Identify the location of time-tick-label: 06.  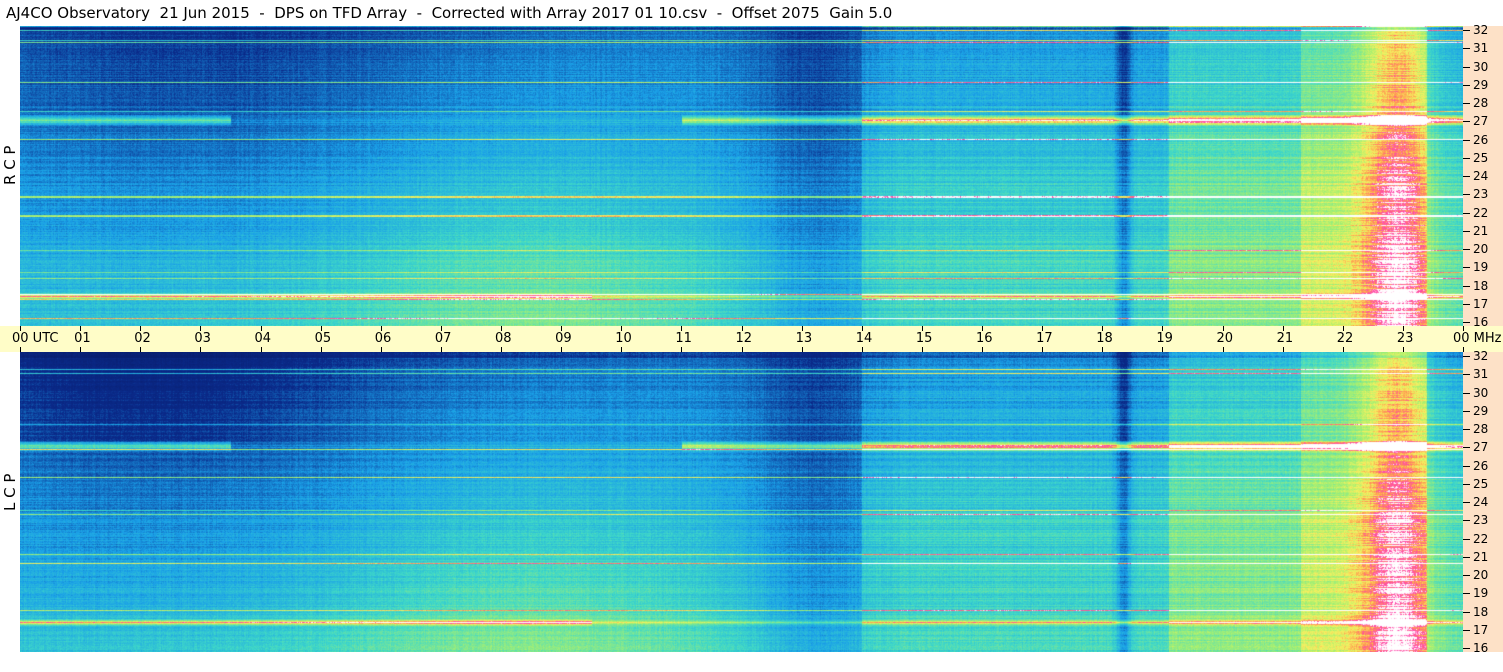
(383, 338).